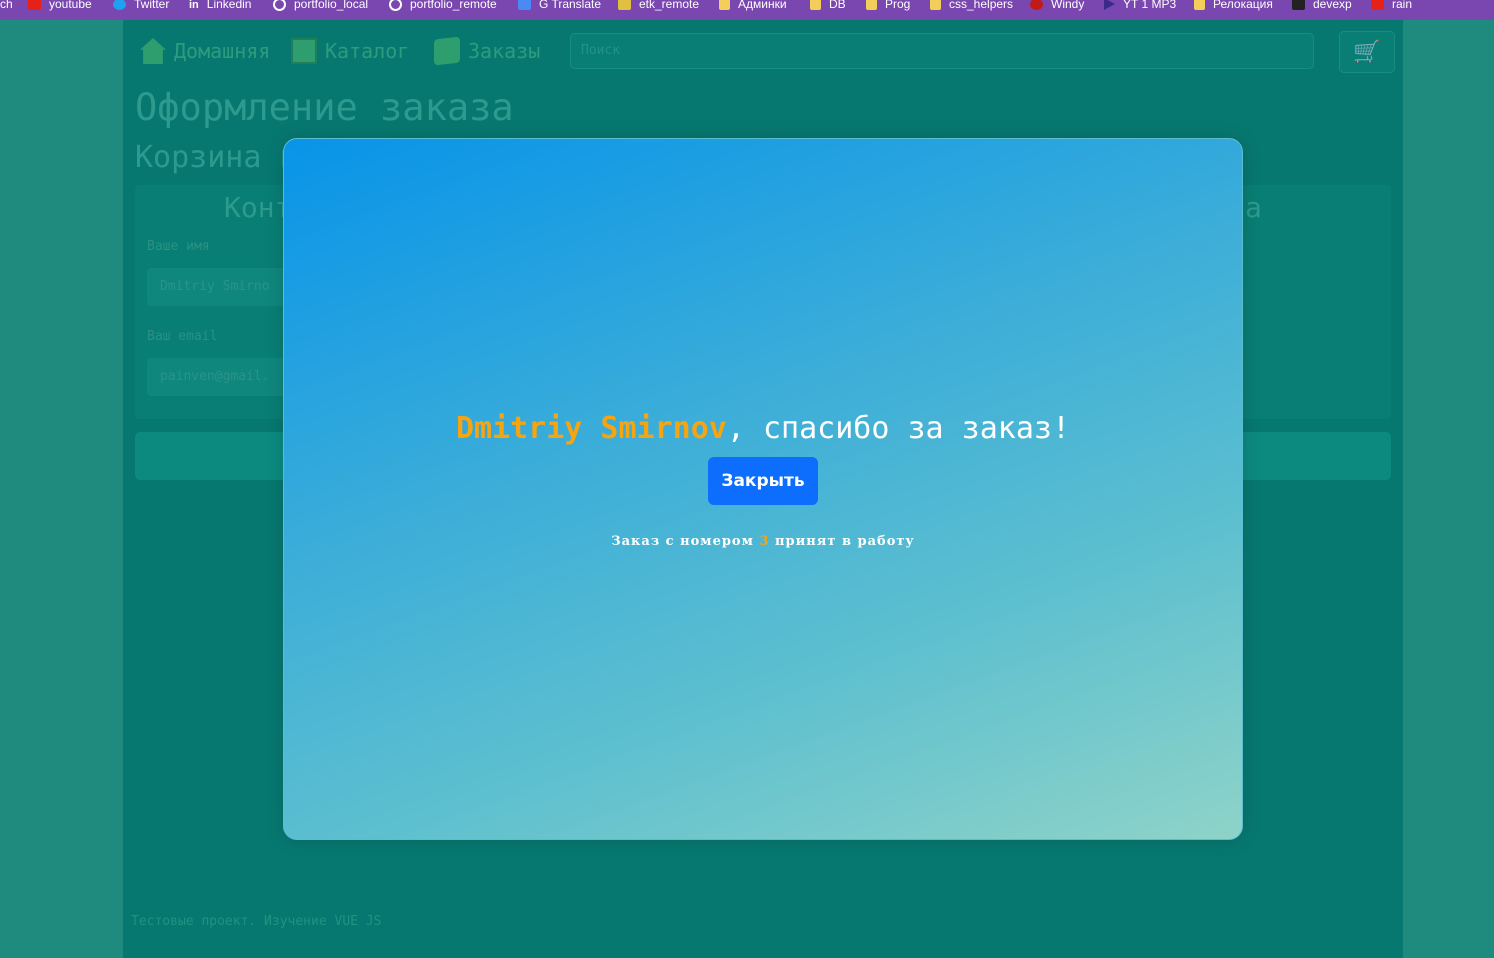  Describe the element at coordinates (591, 428) in the screenshot. I see `customer-name: Dmitriy Smirnov` at that location.